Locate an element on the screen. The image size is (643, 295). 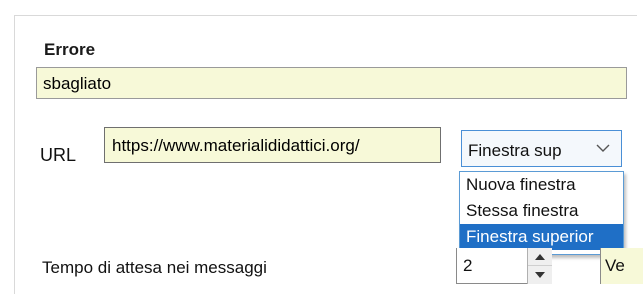
stepper-down-button is located at coordinates (540, 274).